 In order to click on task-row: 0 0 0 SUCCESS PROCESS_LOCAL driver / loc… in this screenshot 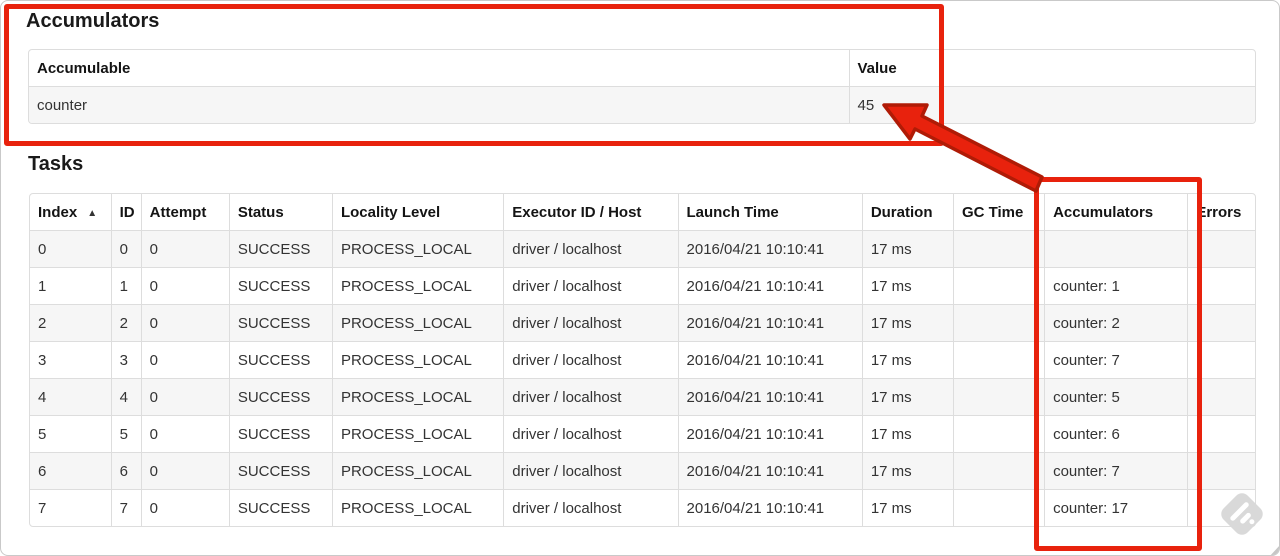, I will do `click(642, 249)`.